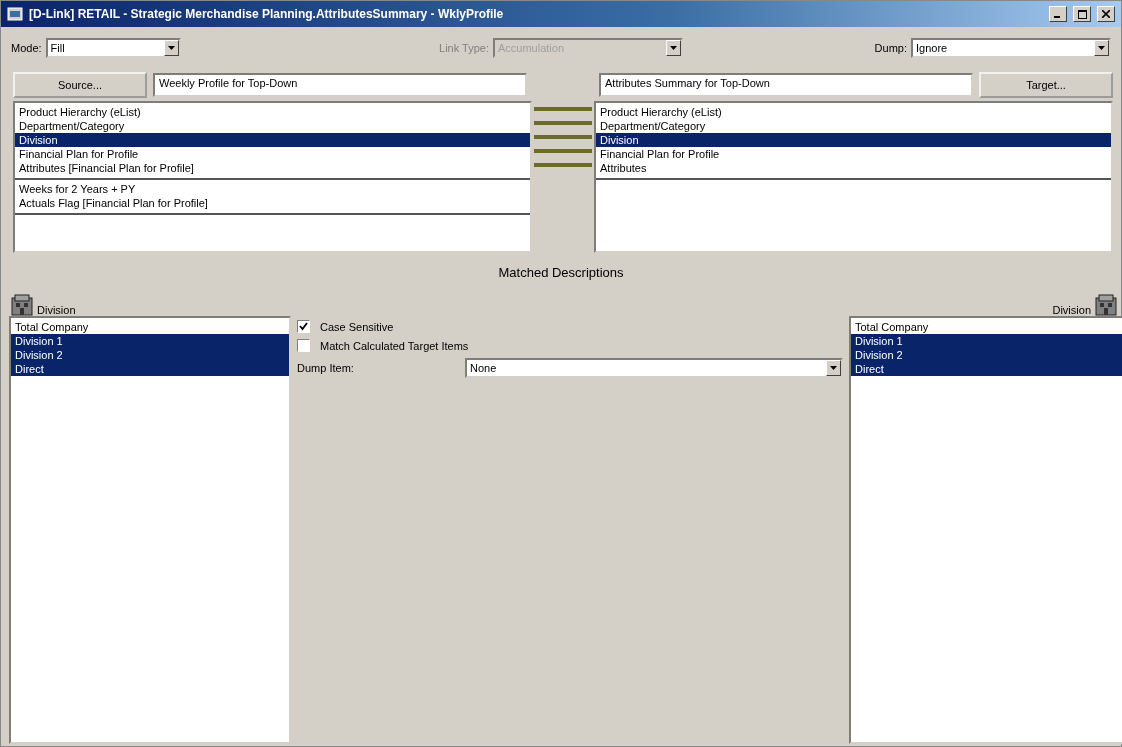 This screenshot has height=747, width=1122. Describe the element at coordinates (853, 168) in the screenshot. I see `list-item: Attributes` at that location.